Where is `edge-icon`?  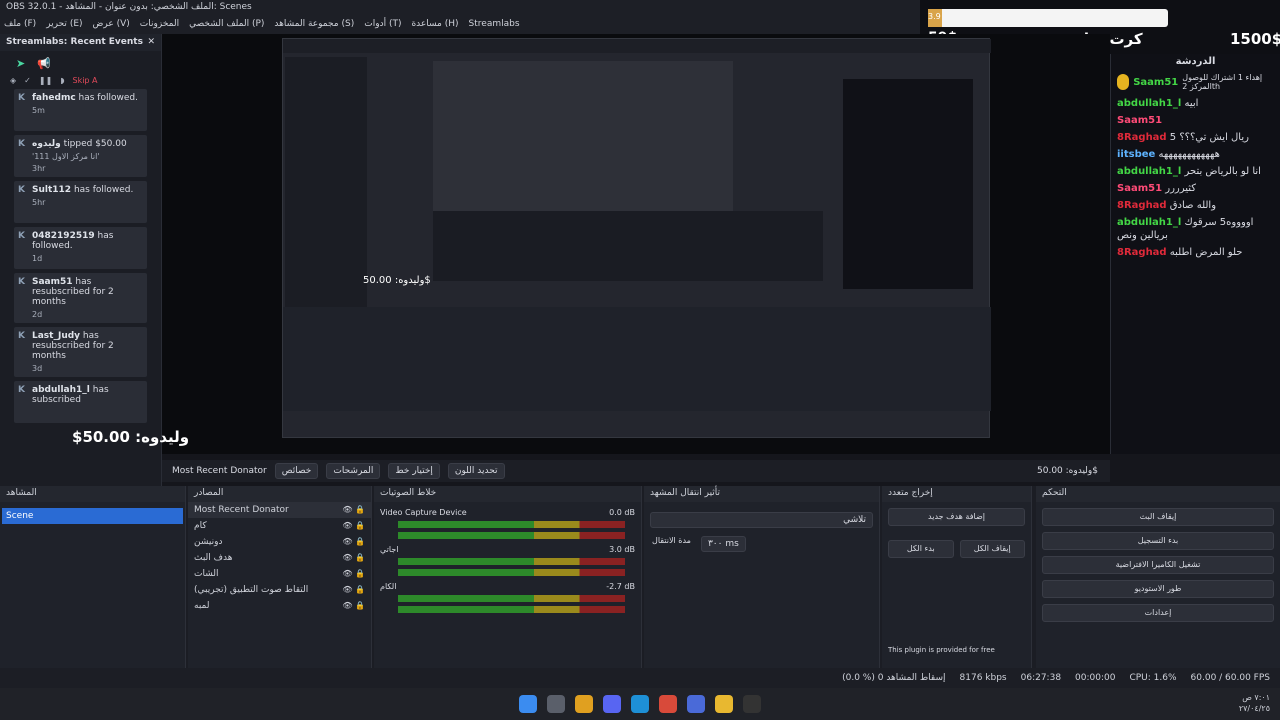 edge-icon is located at coordinates (640, 704).